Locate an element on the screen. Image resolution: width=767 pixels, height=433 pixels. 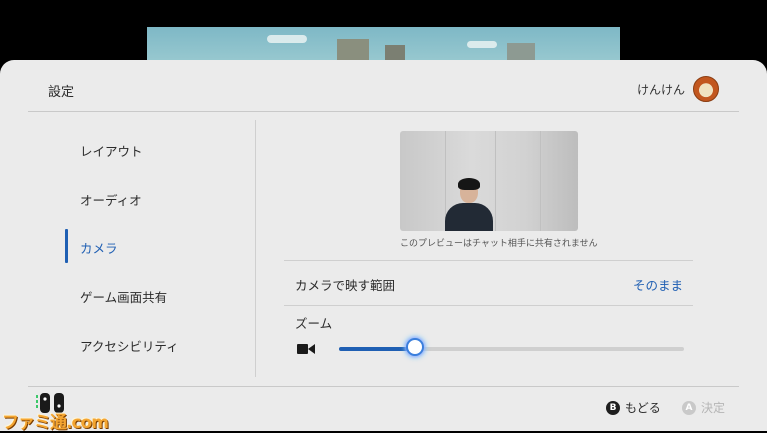
back-button: B もどる is located at coordinates (633, 407).